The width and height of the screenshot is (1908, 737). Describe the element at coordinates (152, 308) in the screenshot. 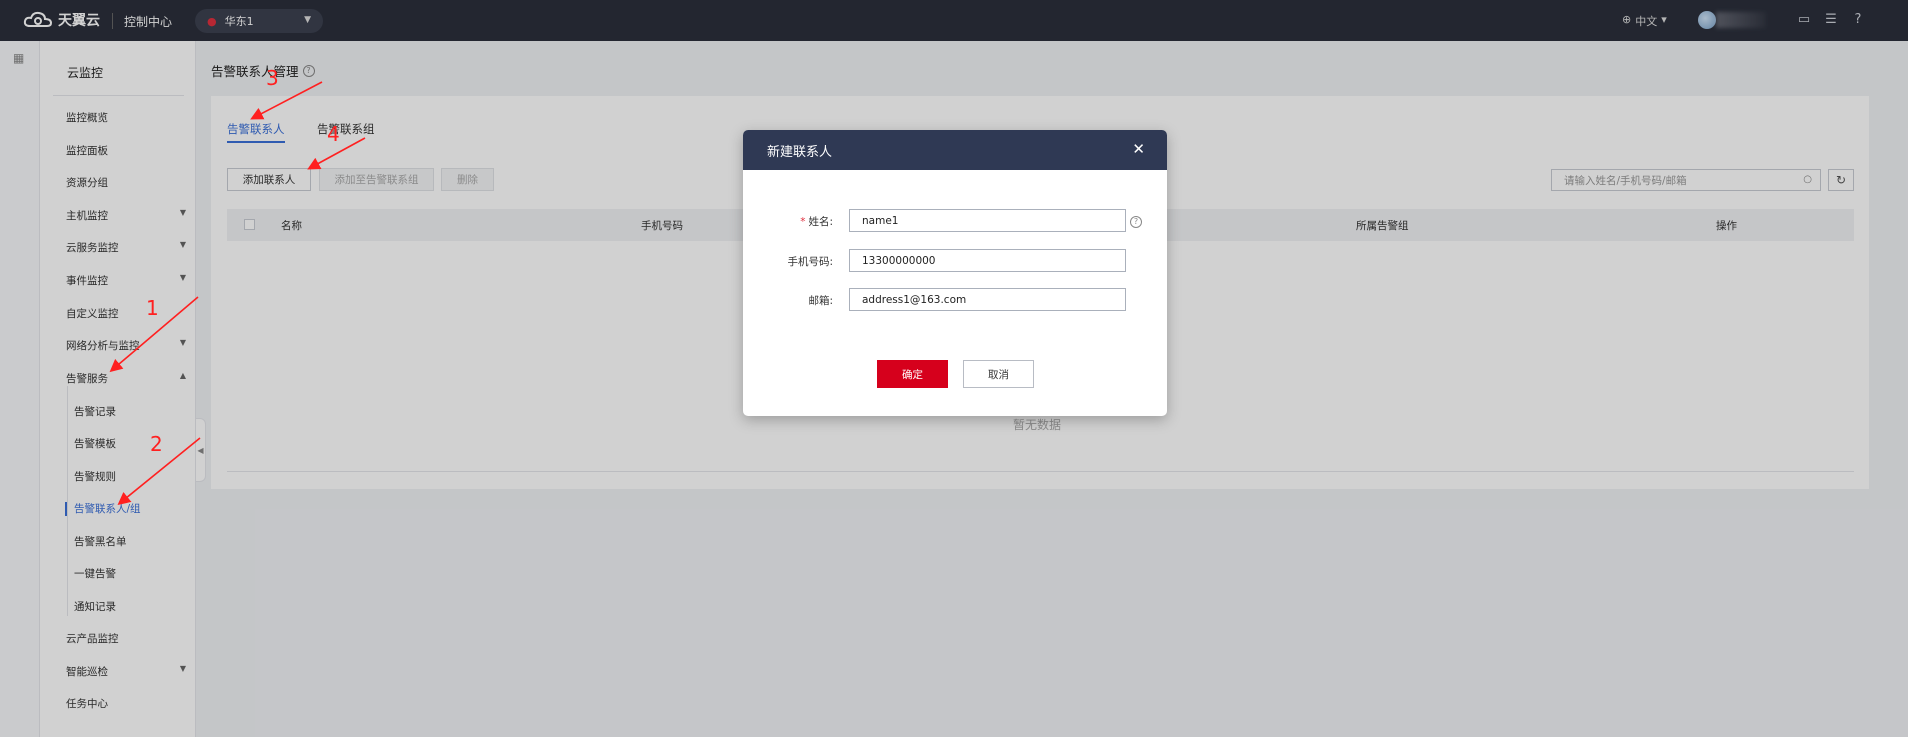

I see `annotation-number-1: 1` at that location.